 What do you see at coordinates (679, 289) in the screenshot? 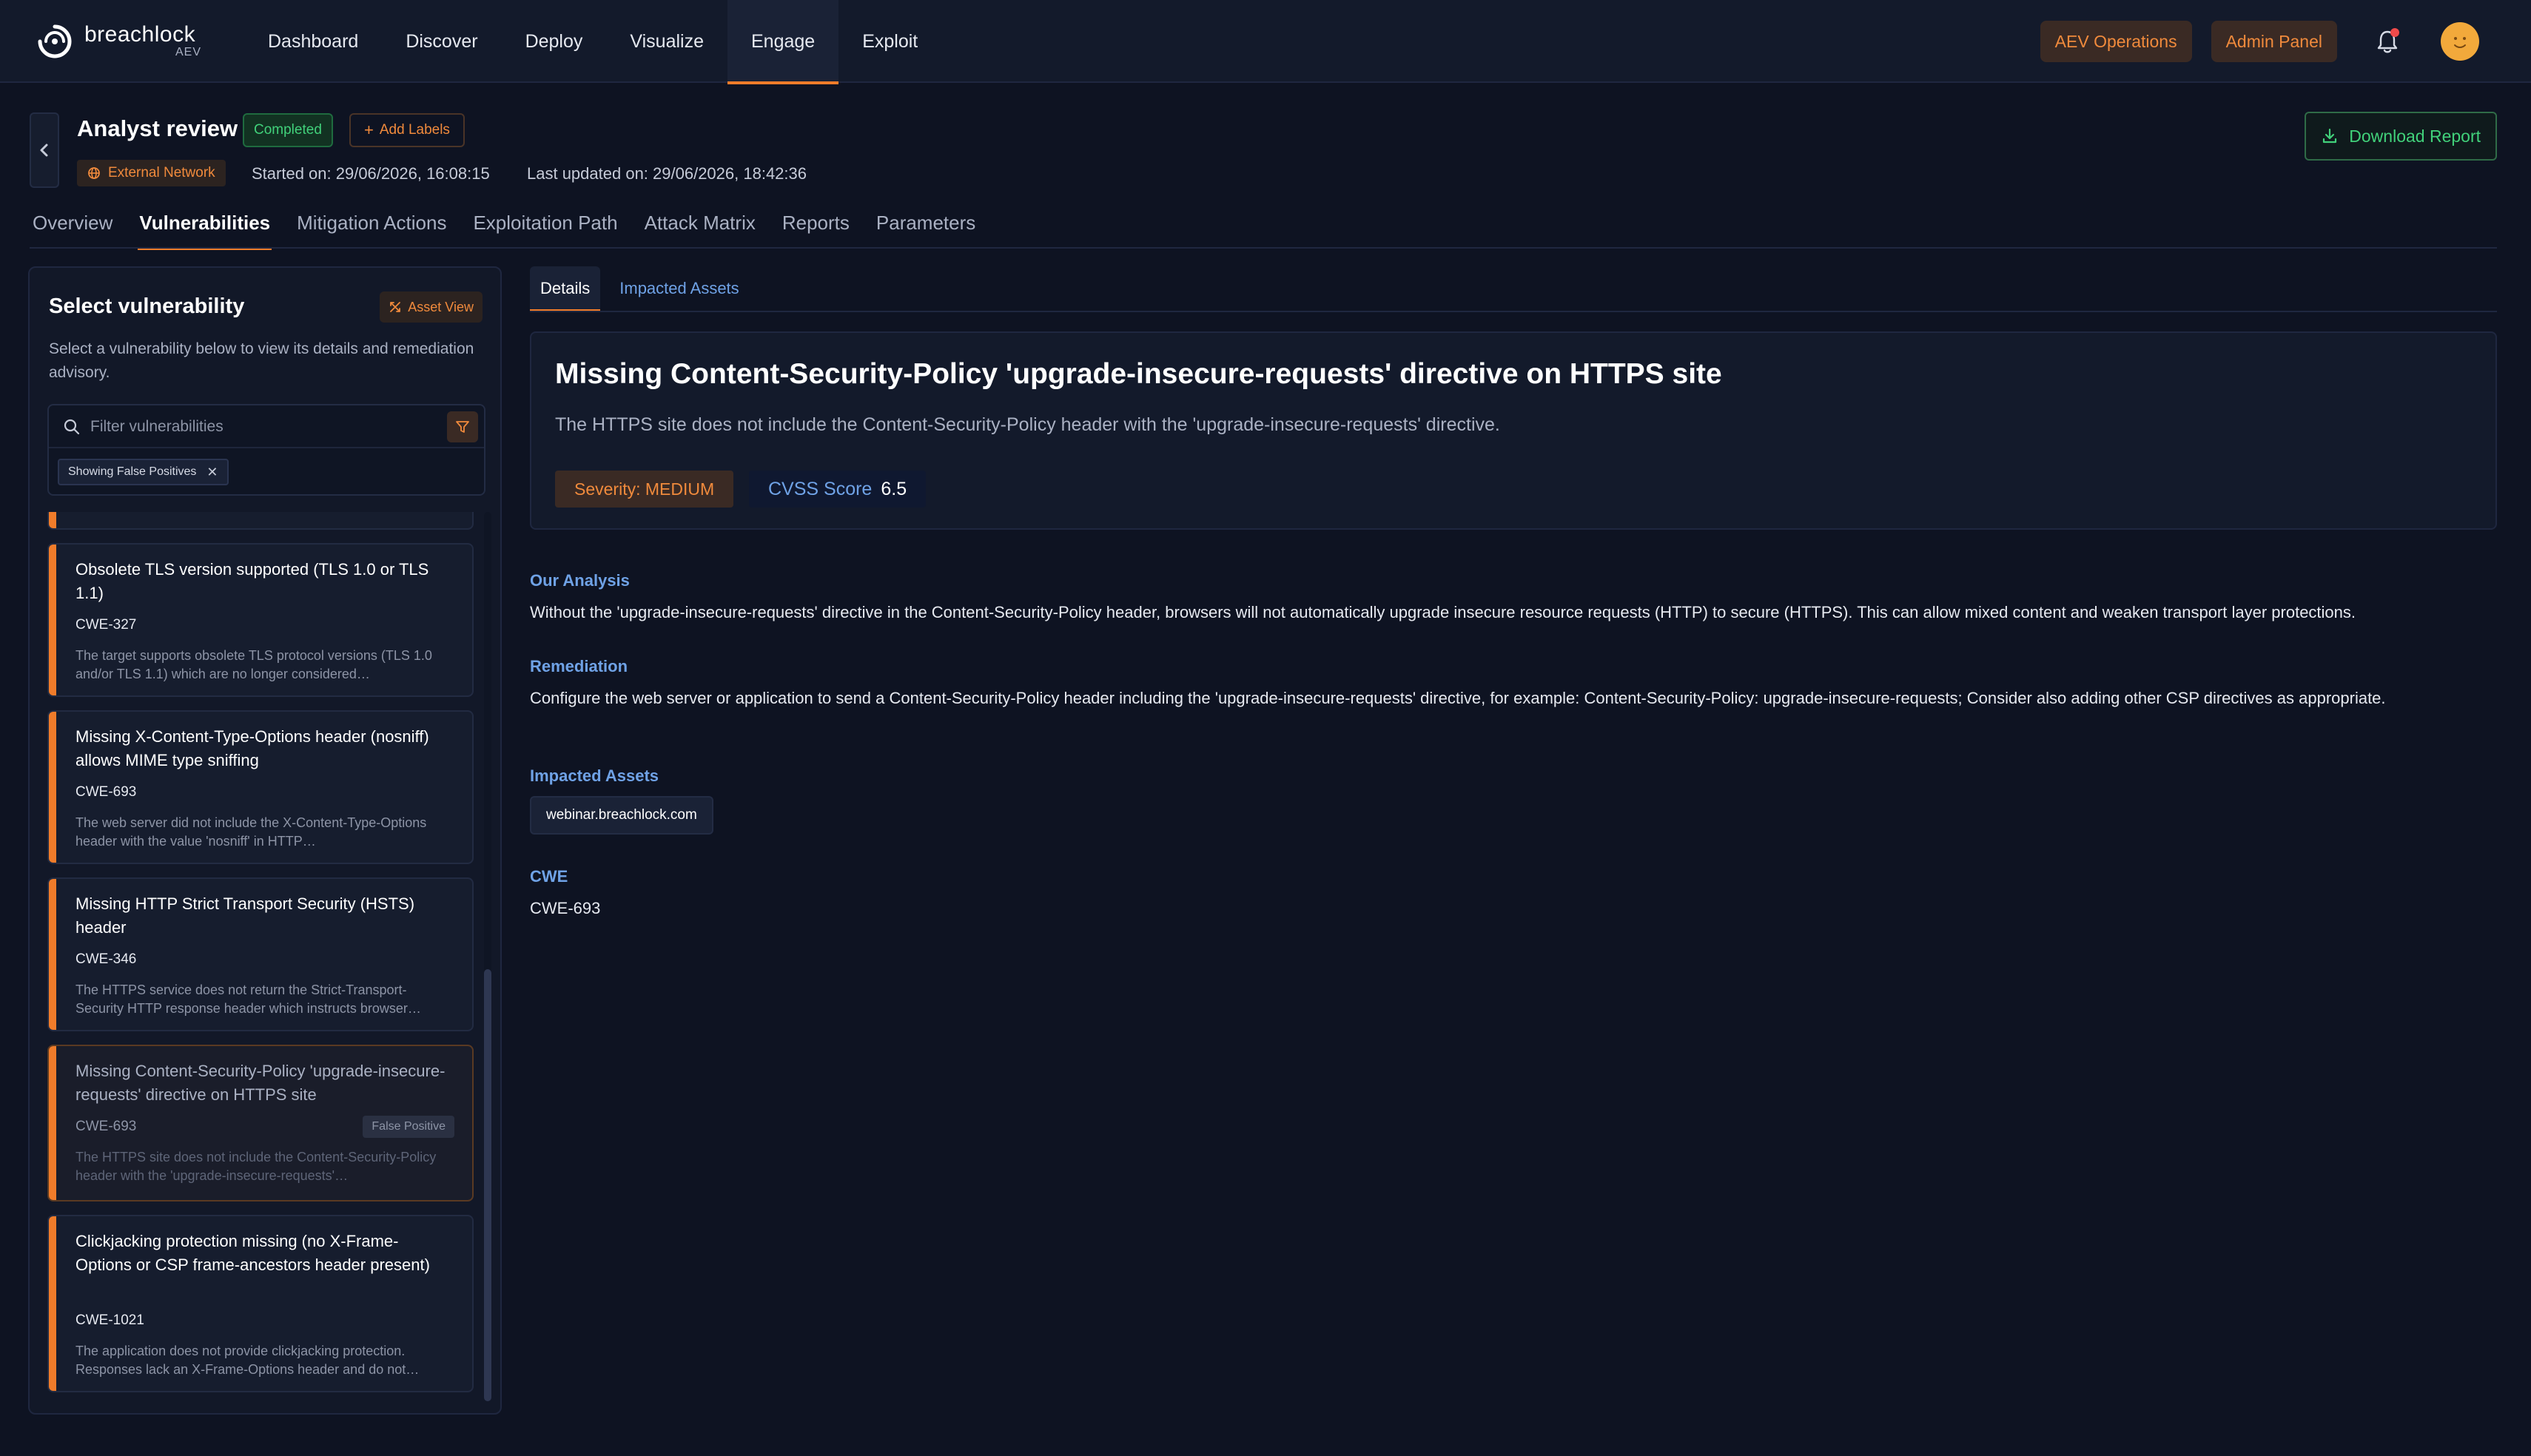
I see `tab-impacted-assets: Impacted Assets` at bounding box center [679, 289].